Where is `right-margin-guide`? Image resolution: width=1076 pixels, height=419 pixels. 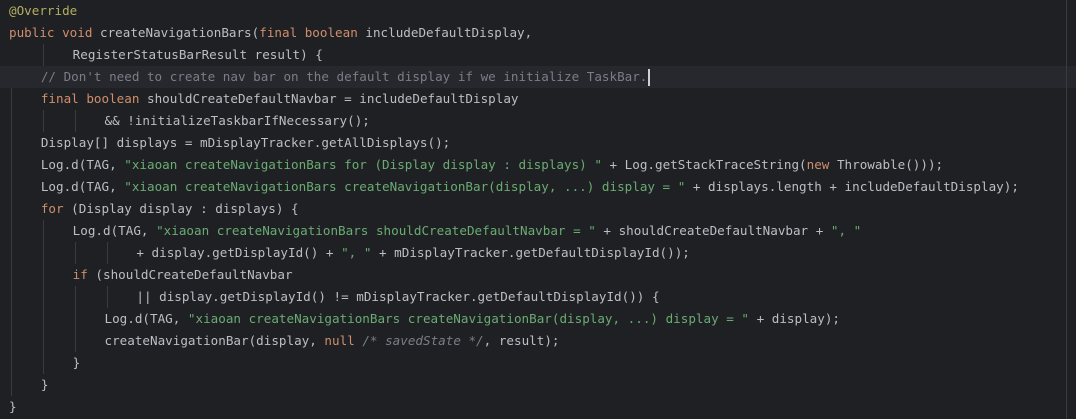
right-margin-guide is located at coordinates (1066, 209).